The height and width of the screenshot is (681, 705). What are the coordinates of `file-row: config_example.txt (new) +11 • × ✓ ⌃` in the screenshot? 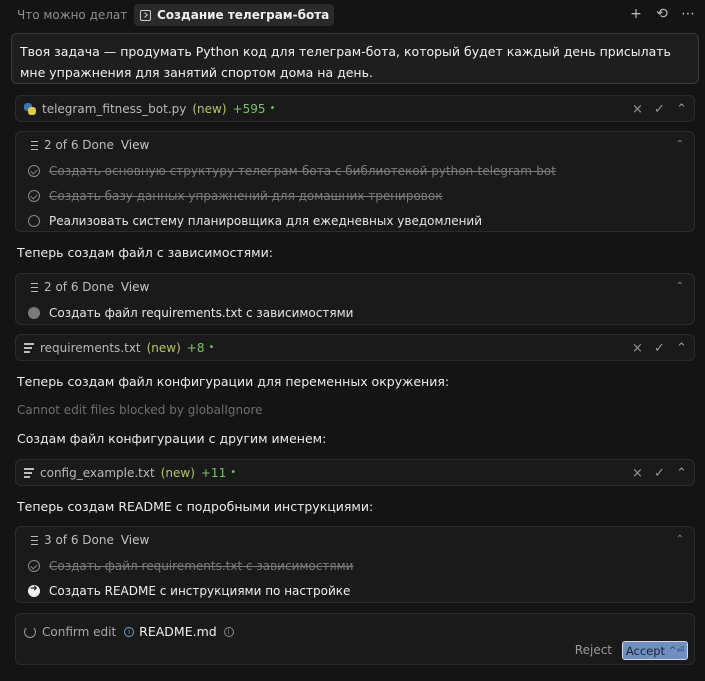 It's located at (355, 472).